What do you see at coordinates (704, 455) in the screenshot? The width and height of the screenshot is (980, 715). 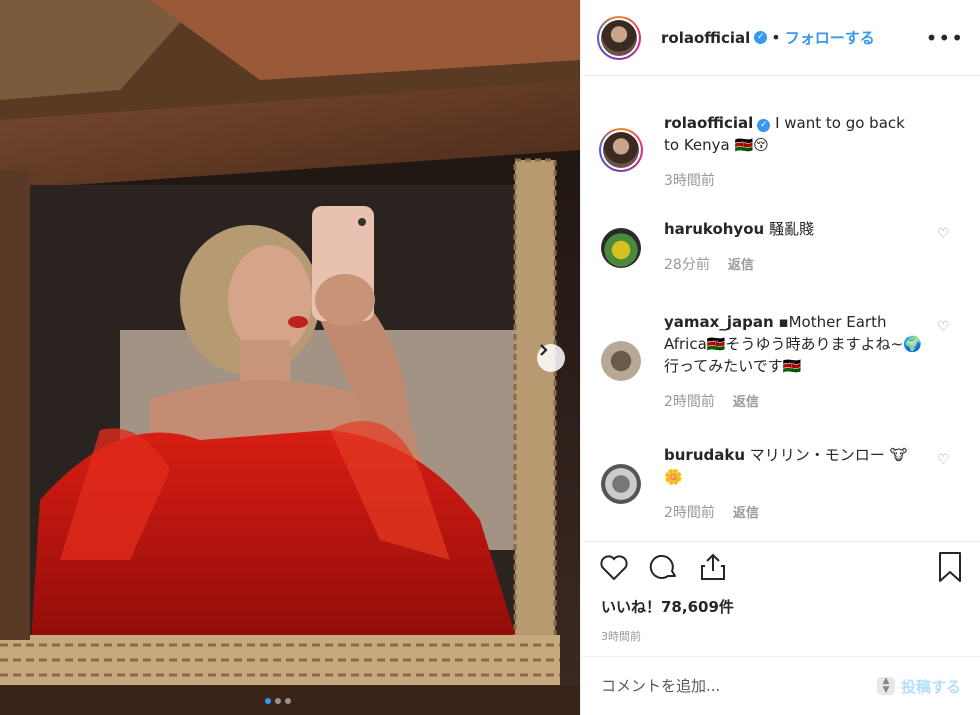 I see `comment-username: burudaku` at bounding box center [704, 455].